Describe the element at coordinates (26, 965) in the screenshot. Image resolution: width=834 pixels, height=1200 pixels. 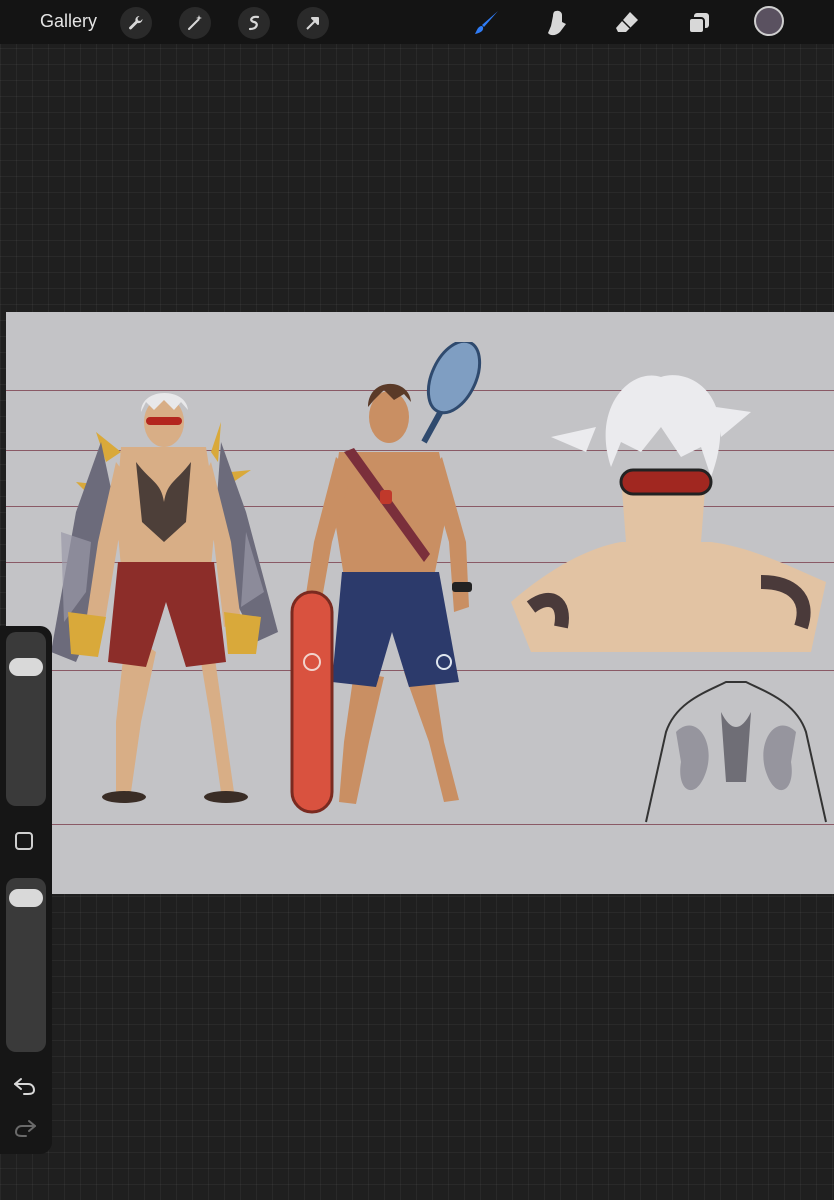
I see `opacity-slider` at that location.